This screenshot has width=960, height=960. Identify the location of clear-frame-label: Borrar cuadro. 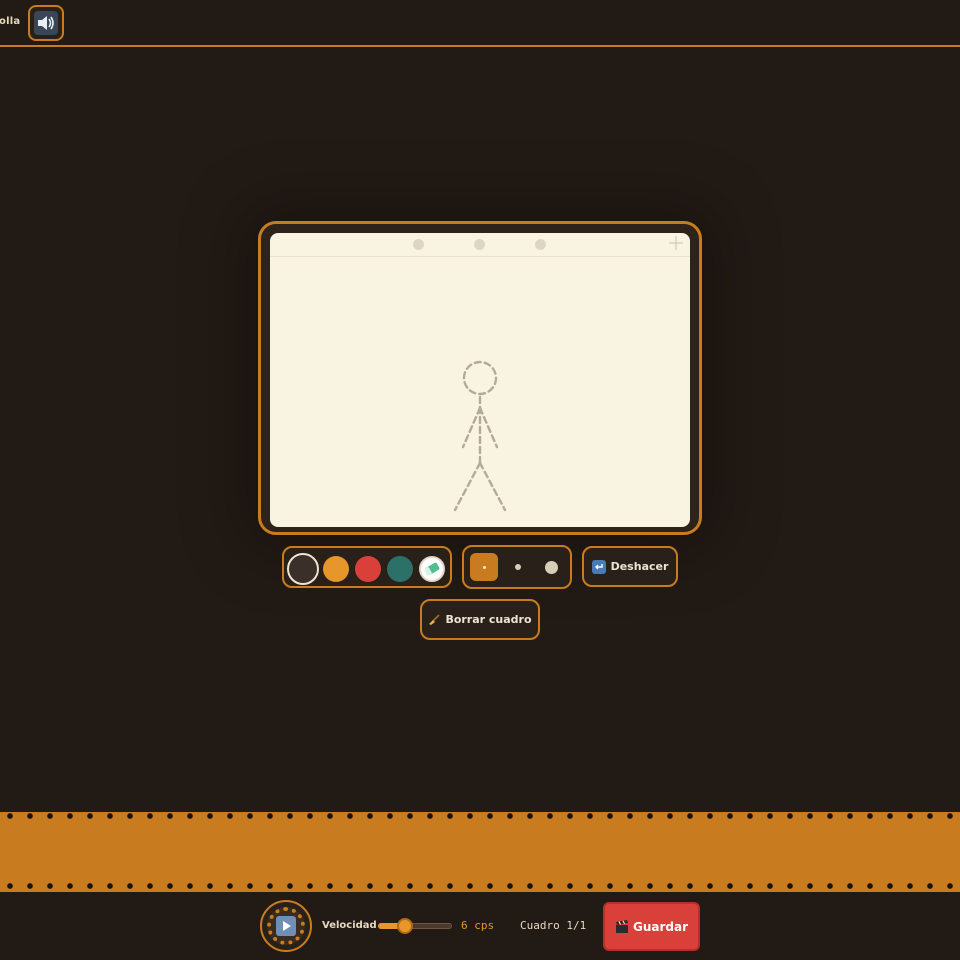
(488, 619).